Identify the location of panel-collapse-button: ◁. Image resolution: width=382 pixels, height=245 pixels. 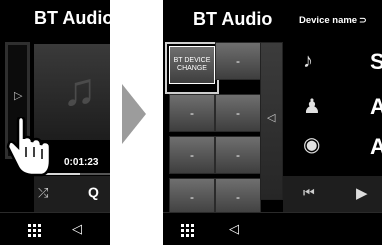
(271, 121).